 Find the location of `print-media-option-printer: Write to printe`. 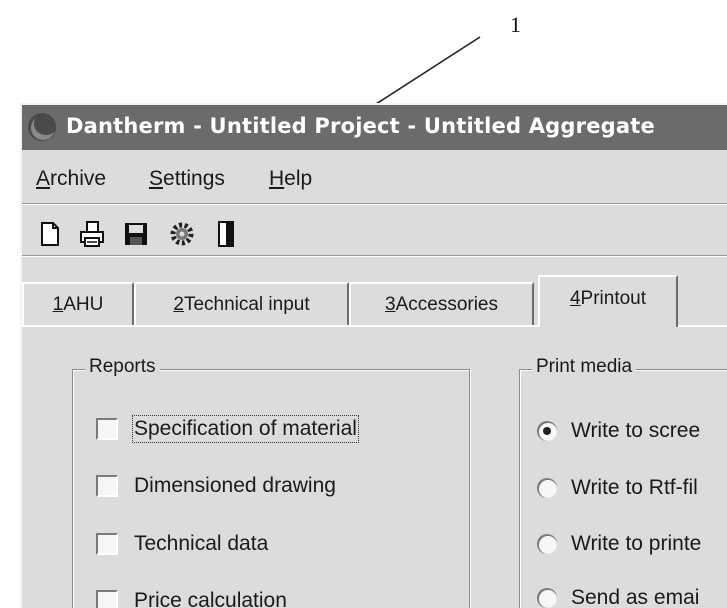

print-media-option-printer: Write to printe is located at coordinates (619, 544).